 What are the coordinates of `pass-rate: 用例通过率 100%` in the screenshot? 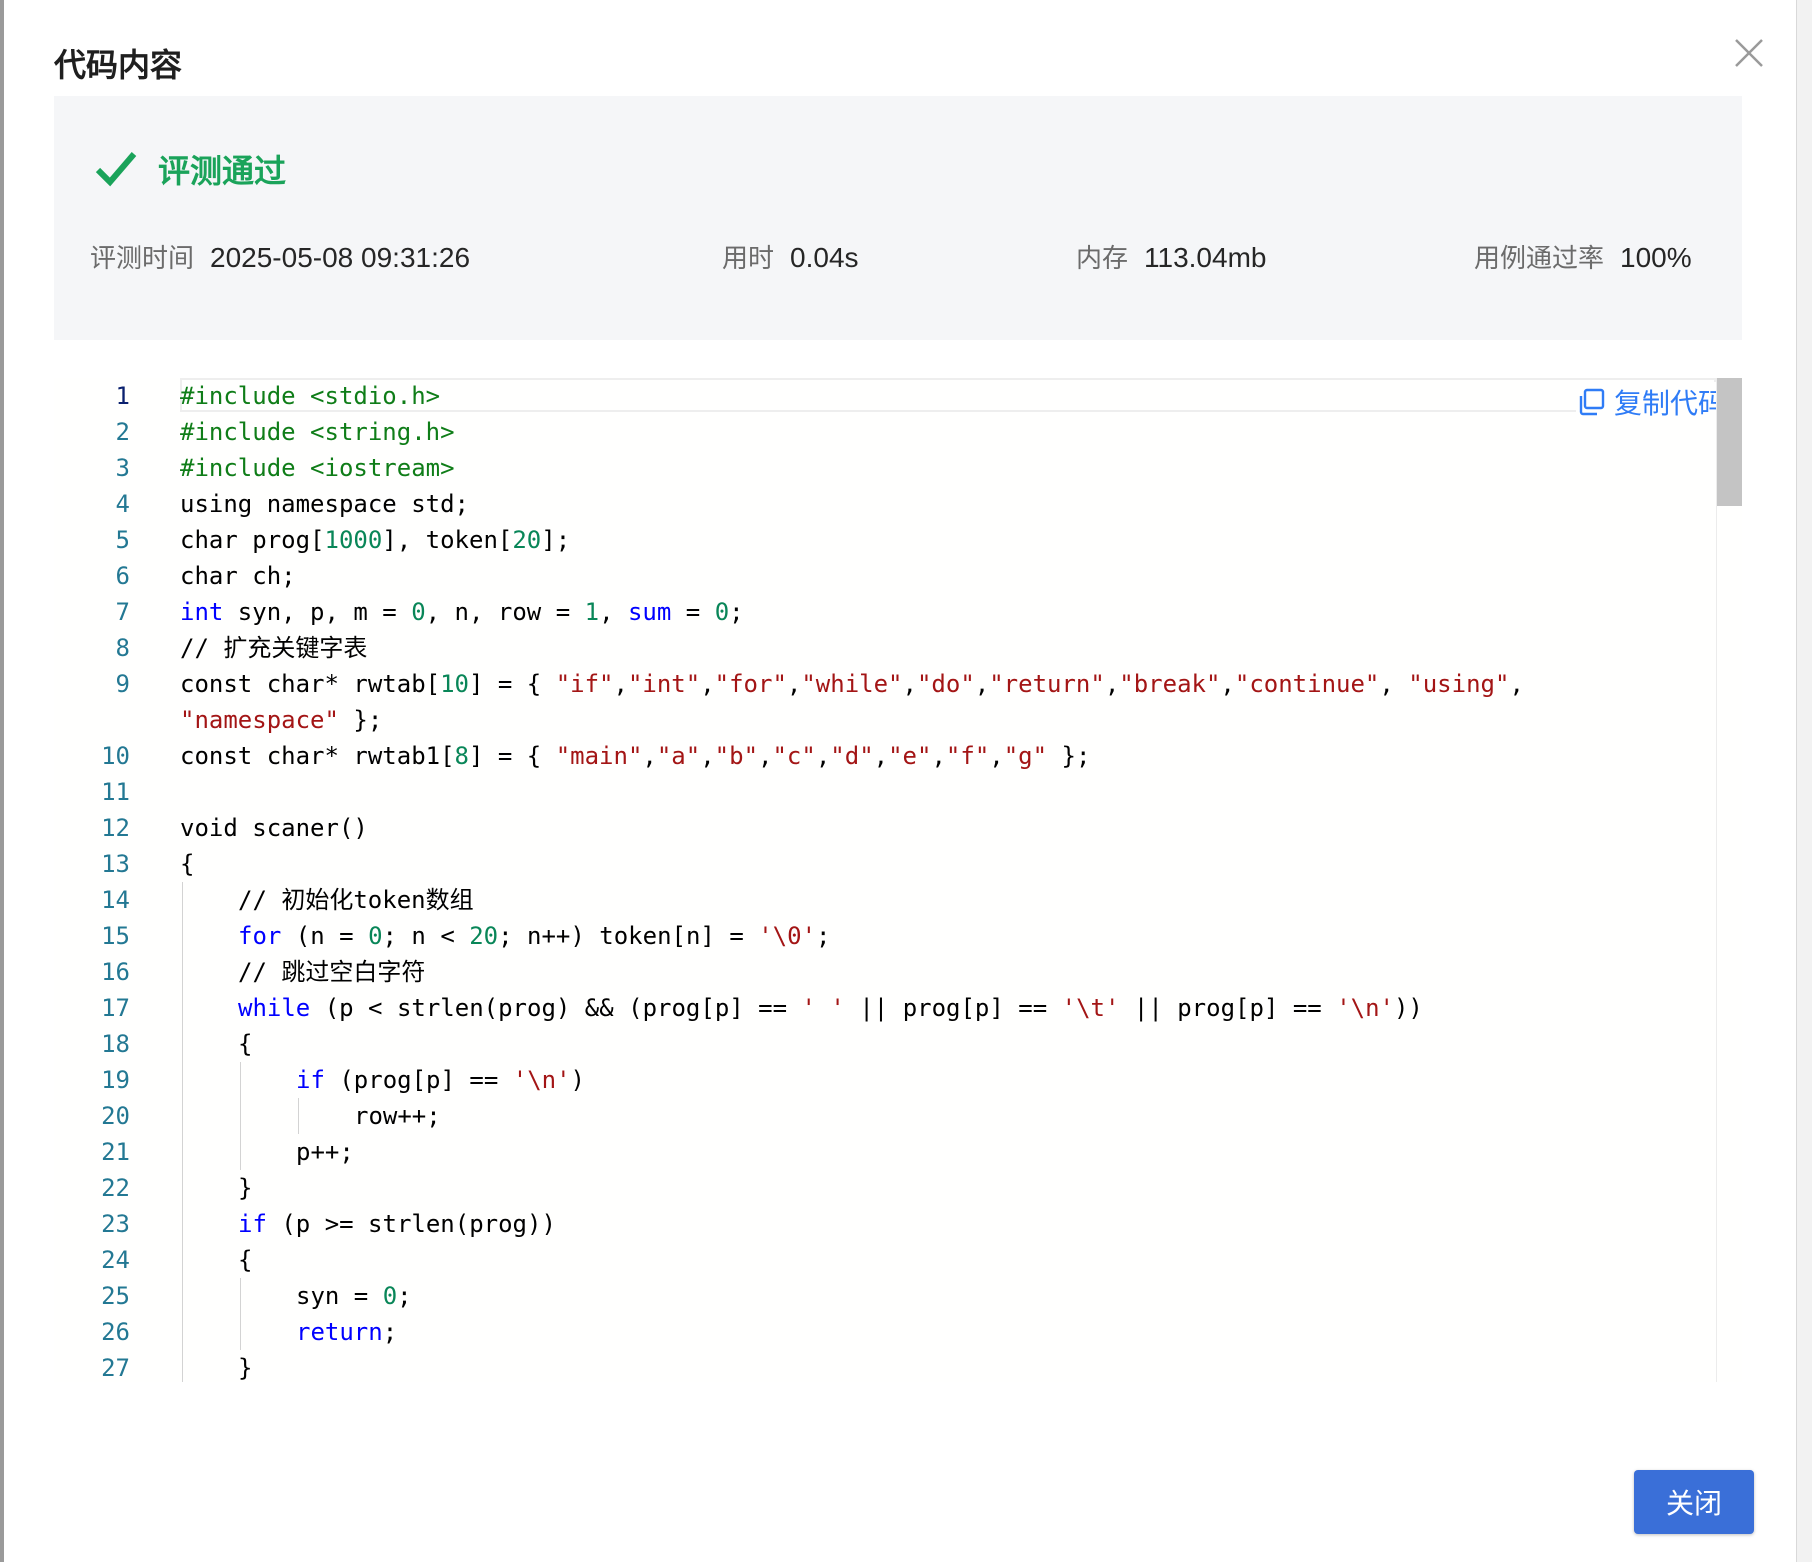 It's located at (1583, 256).